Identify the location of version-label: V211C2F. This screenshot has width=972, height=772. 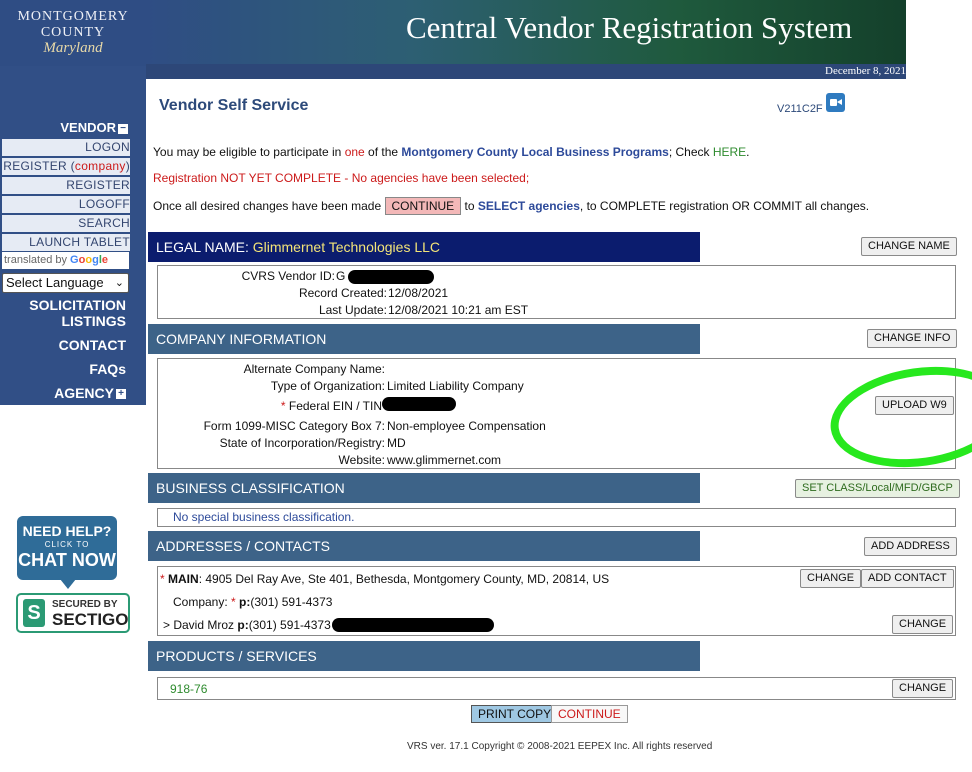
(800, 109).